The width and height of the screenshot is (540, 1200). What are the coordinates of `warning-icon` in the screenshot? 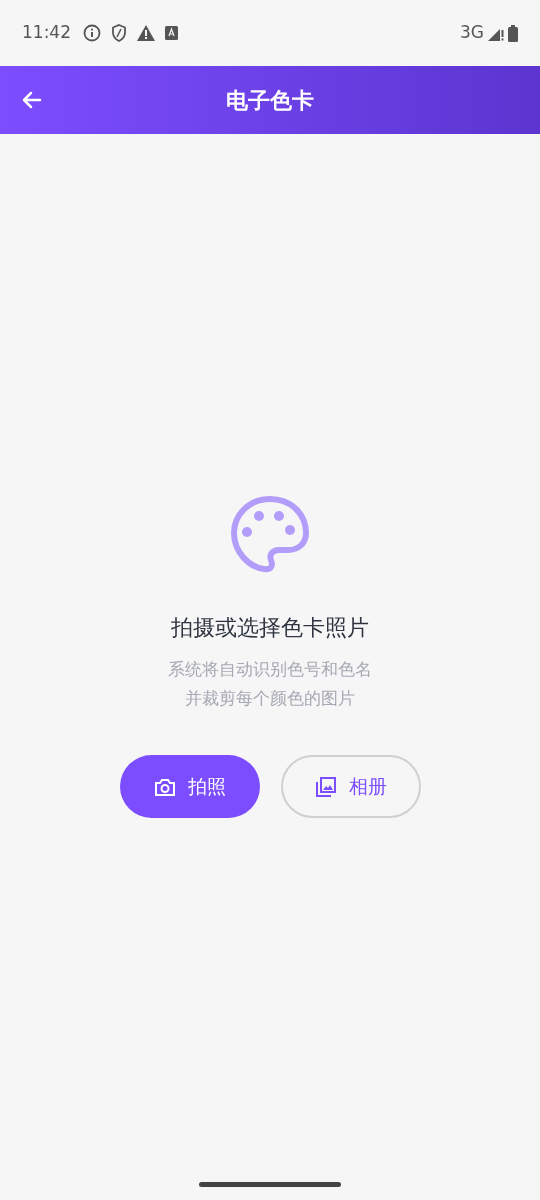 It's located at (146, 33).